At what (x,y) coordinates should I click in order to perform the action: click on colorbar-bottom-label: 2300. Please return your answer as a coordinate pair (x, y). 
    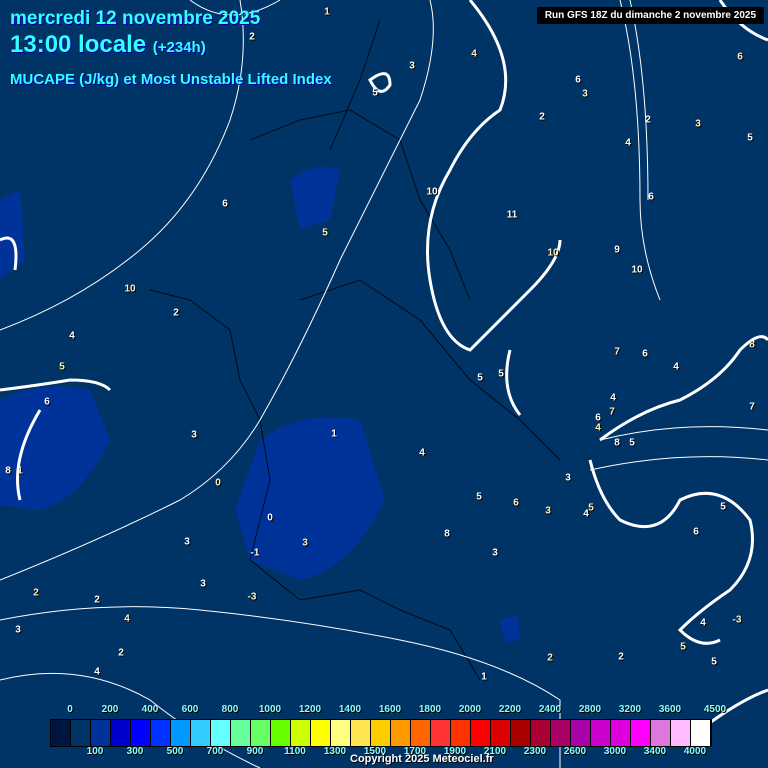
    Looking at the image, I should click on (535, 751).